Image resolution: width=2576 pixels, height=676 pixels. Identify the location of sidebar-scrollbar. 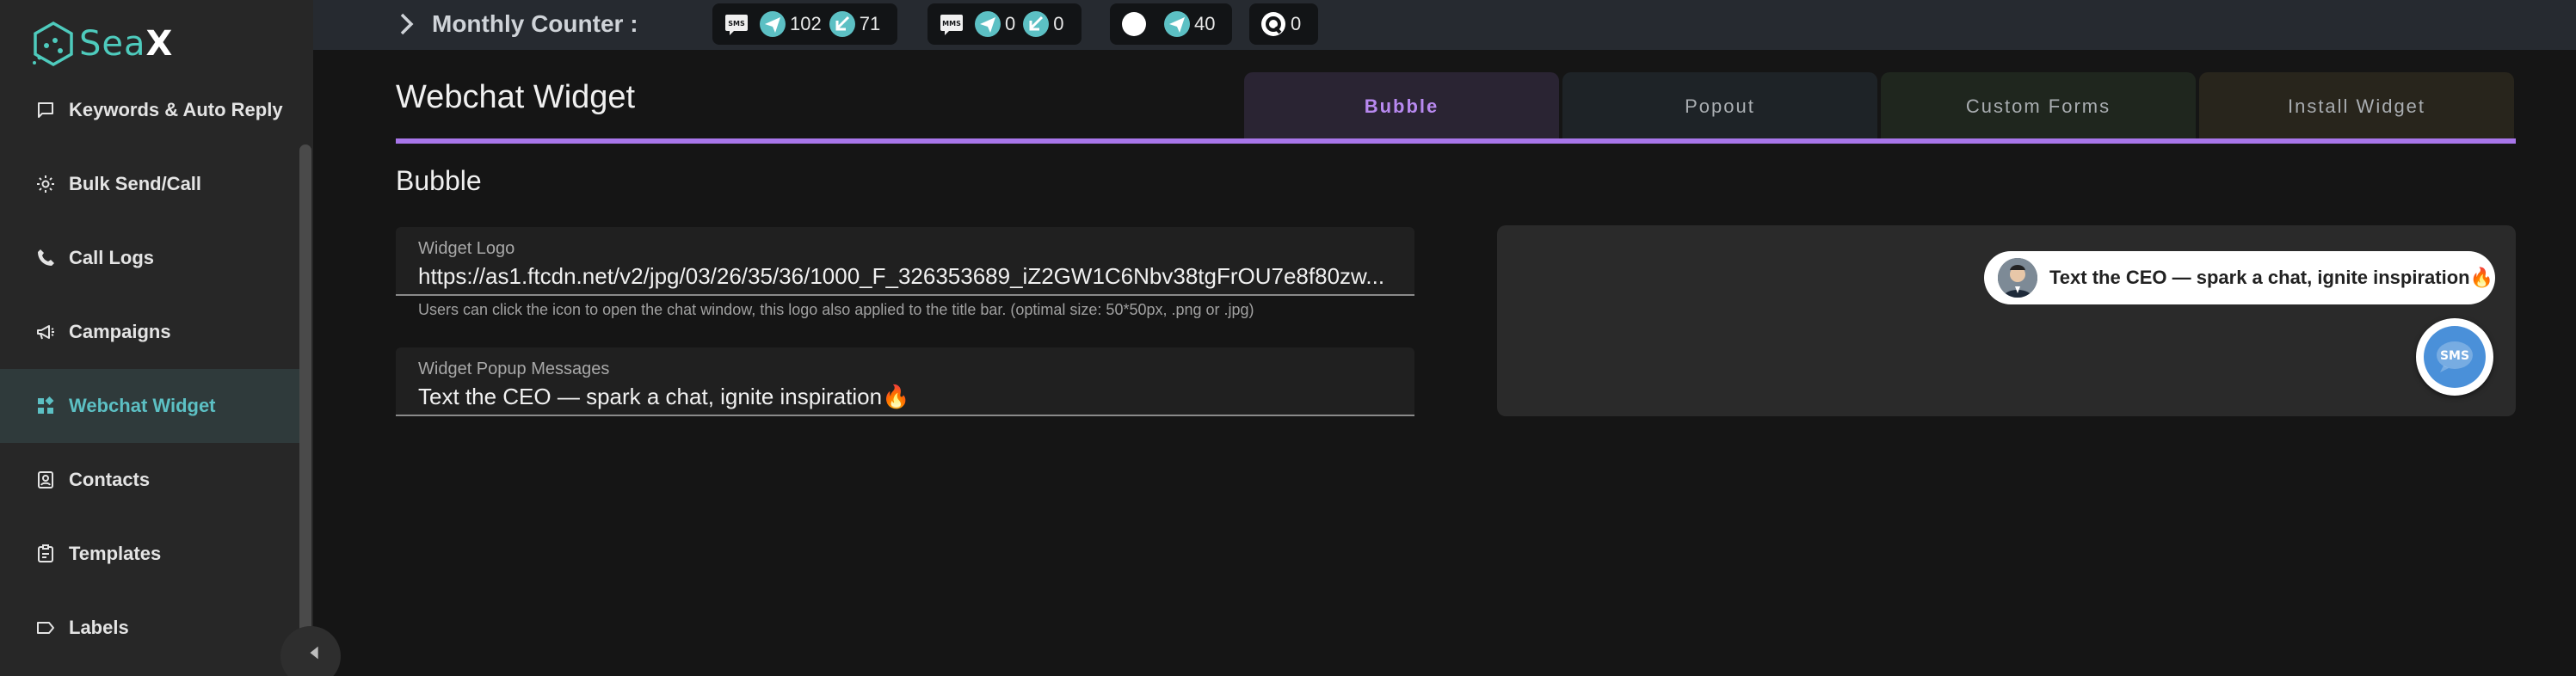
(305, 410).